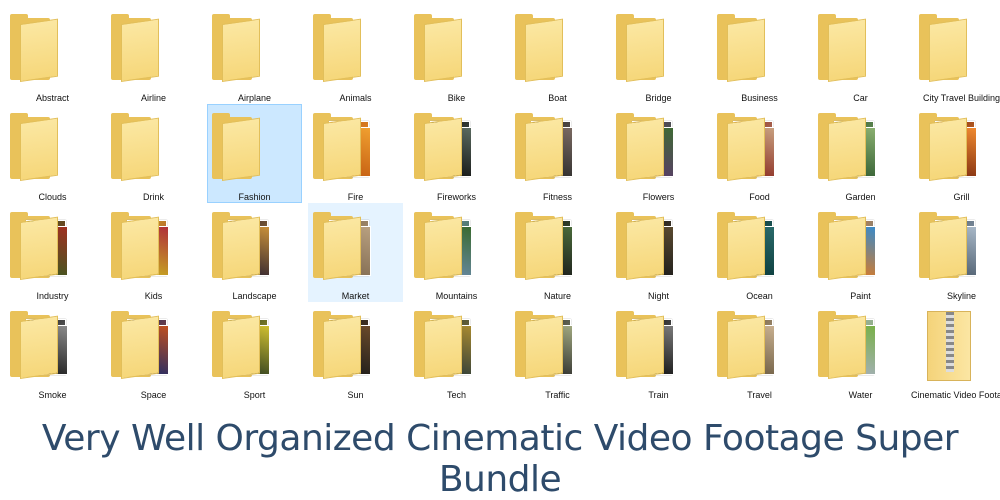 This screenshot has width=1000, height=500. I want to click on folder-item: Airplane, so click(254, 54).